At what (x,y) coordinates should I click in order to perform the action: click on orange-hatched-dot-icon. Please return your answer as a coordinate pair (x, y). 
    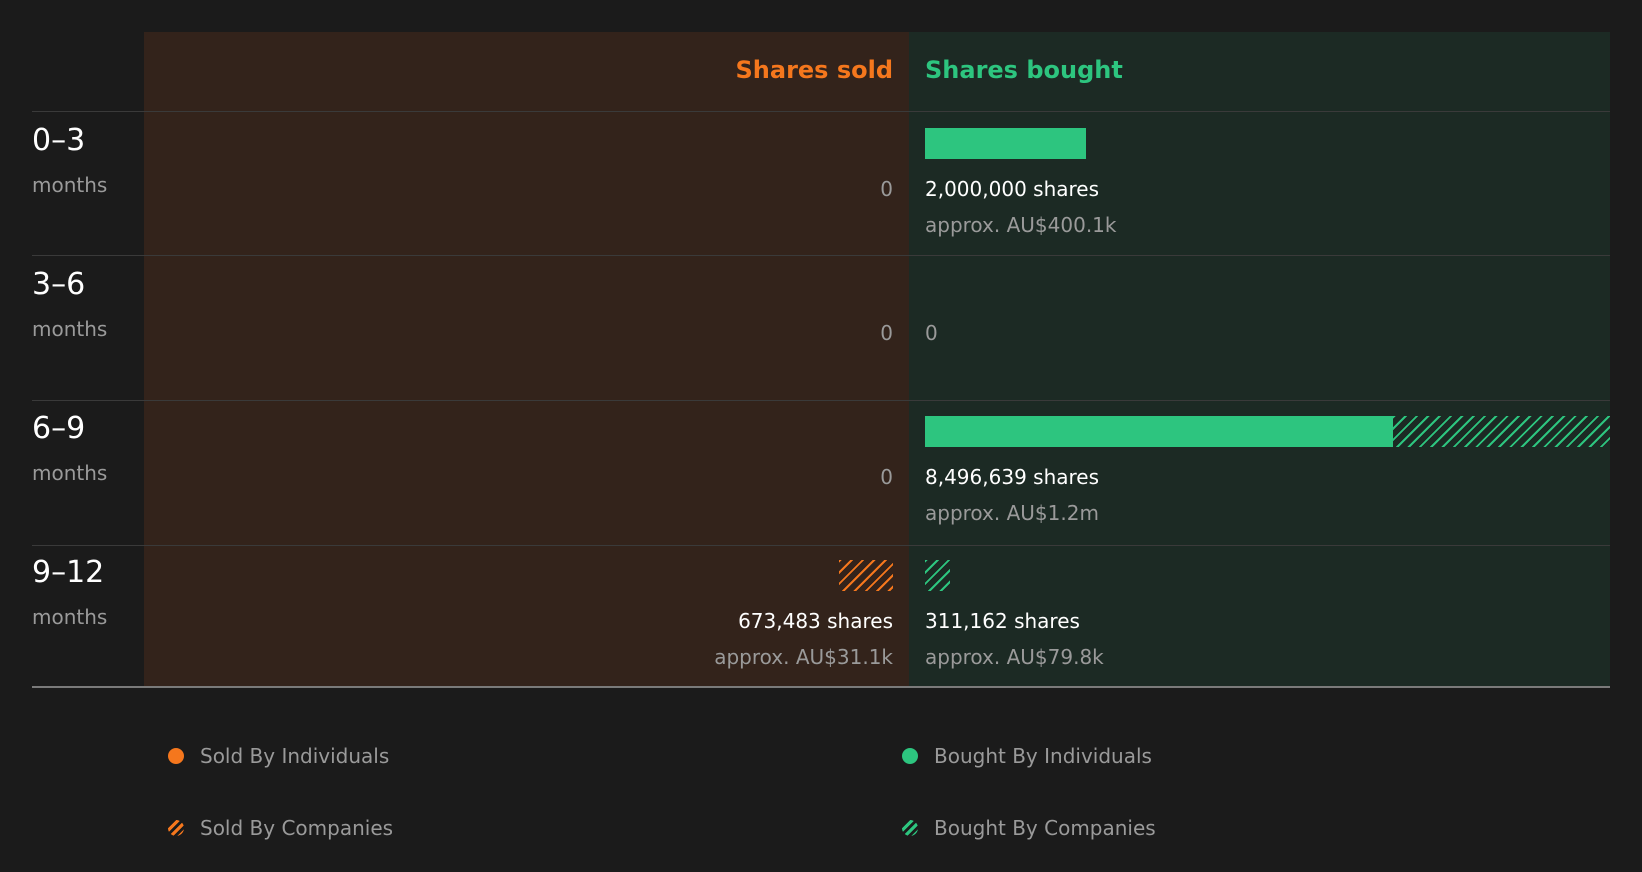
    Looking at the image, I should click on (176, 828).